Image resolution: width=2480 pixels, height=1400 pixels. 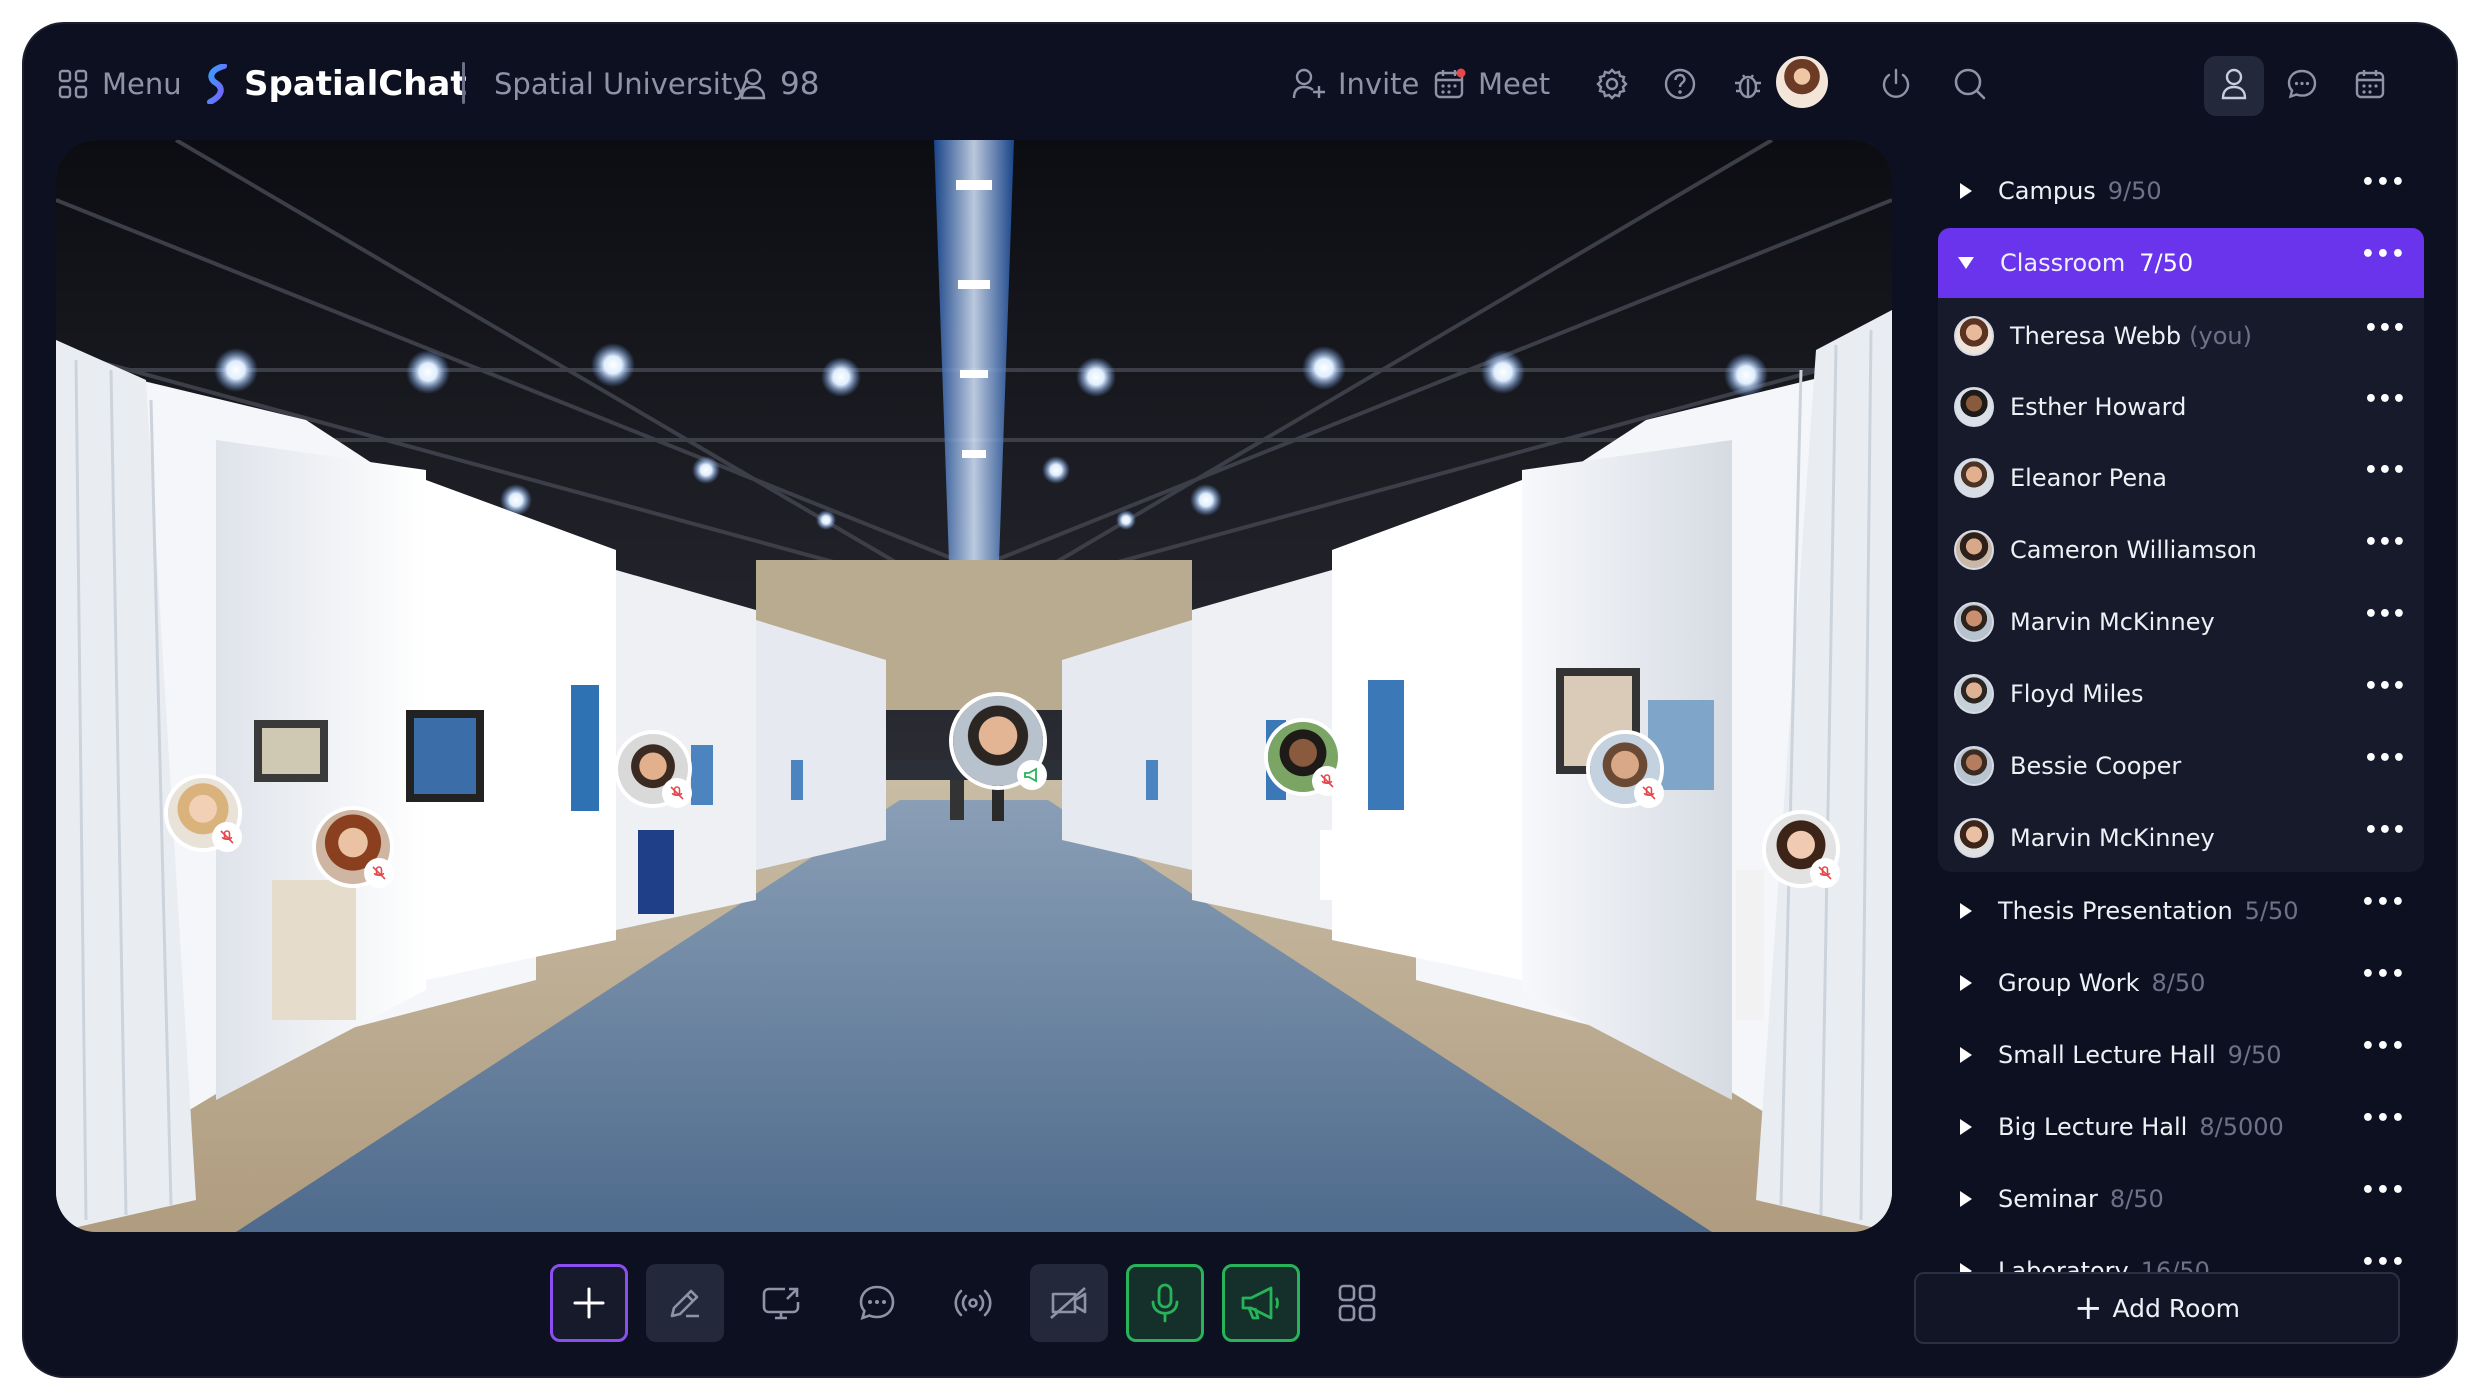 I want to click on meet-button: Meet, so click(x=1492, y=84).